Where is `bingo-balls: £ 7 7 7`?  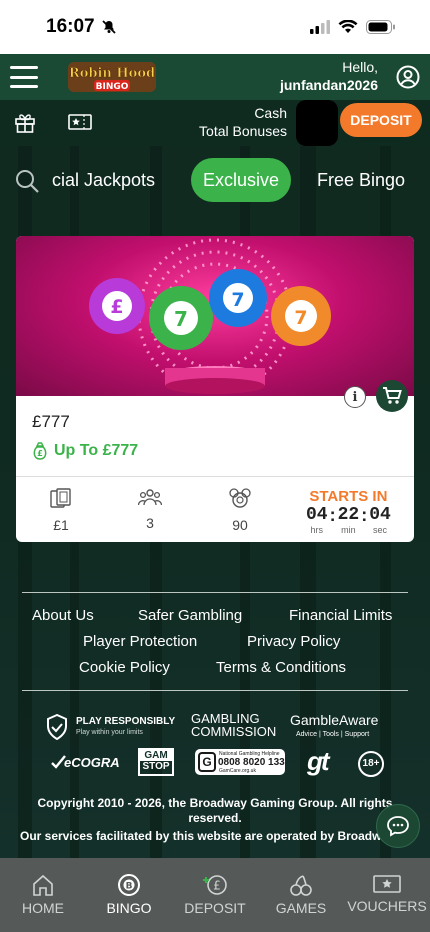 bingo-balls: £ 7 7 7 is located at coordinates (210, 309).